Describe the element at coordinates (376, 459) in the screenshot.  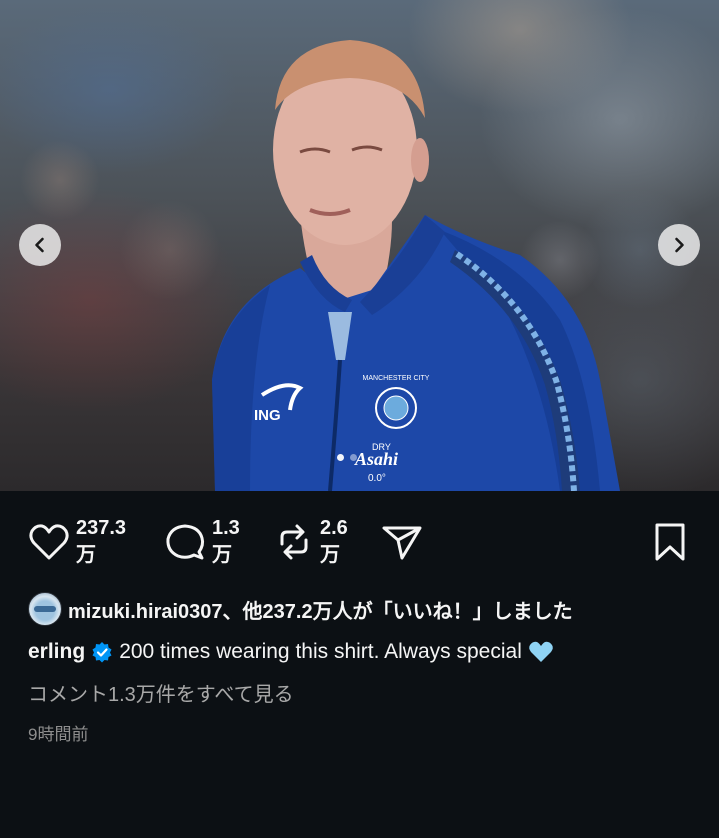
I see `sponsor-text: Asahi` at that location.